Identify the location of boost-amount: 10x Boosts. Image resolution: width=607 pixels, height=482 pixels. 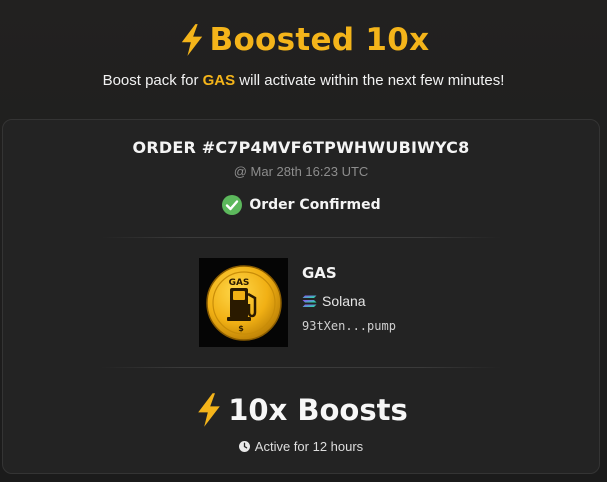
(301, 410).